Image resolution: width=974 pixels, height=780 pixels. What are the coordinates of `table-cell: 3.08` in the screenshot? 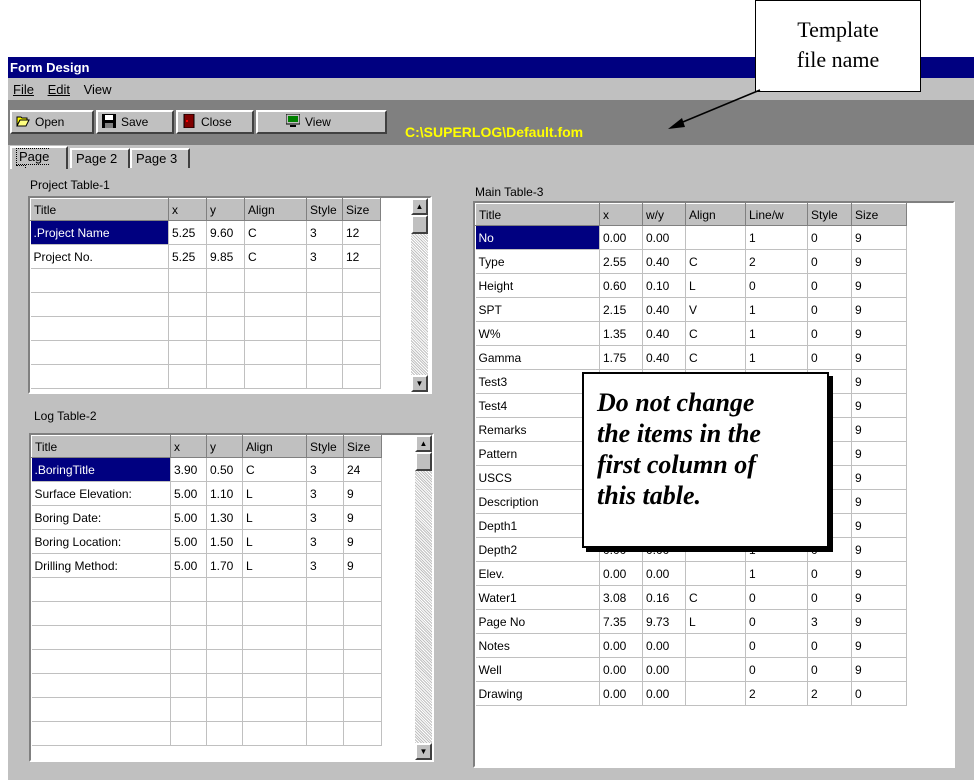 It's located at (621, 597).